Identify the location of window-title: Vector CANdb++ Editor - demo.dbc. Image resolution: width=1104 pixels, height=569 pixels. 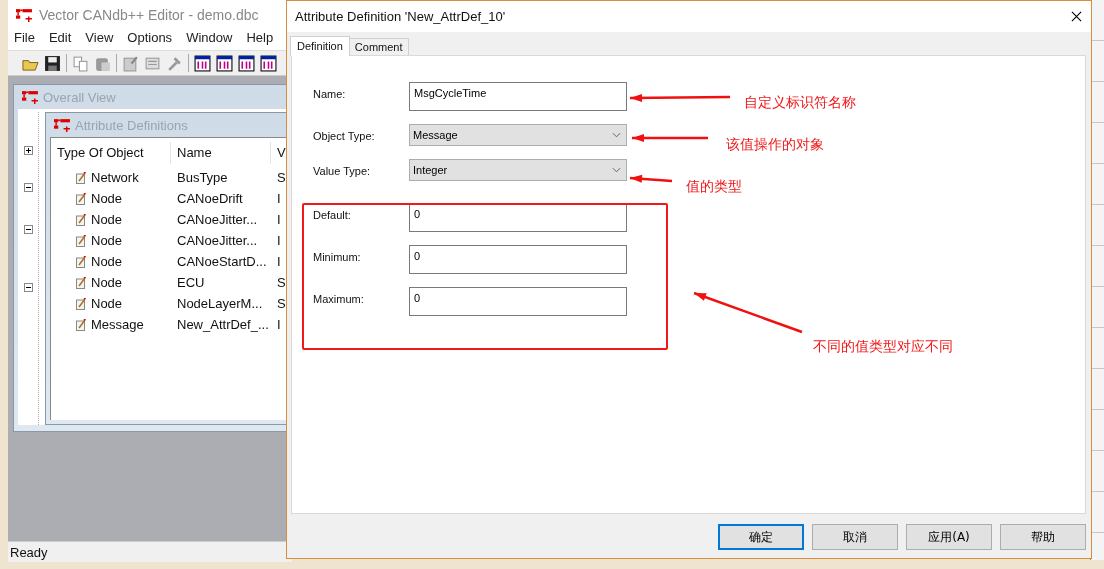
(149, 15).